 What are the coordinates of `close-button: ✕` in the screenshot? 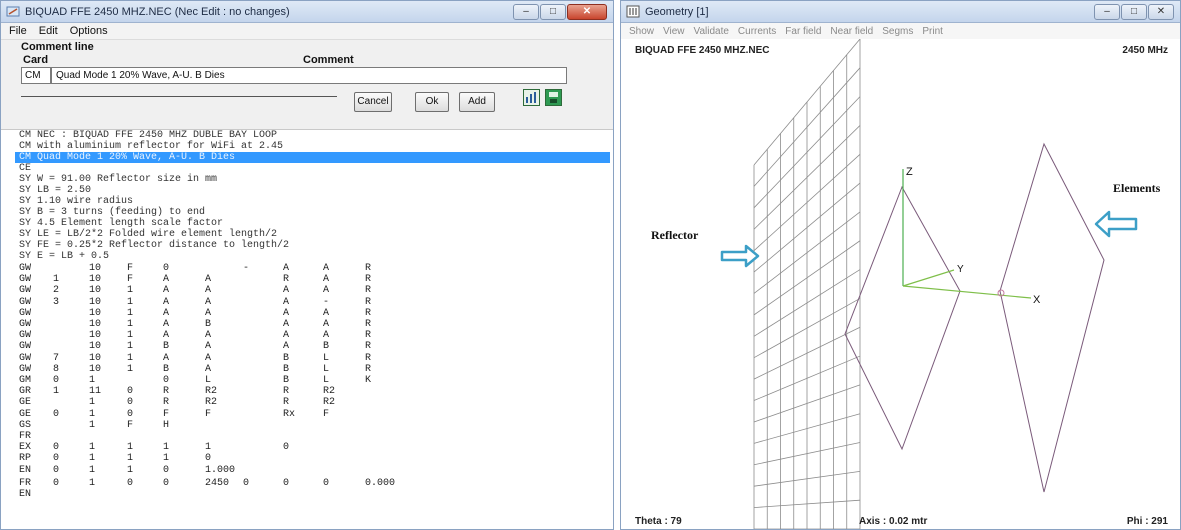 It's located at (587, 12).